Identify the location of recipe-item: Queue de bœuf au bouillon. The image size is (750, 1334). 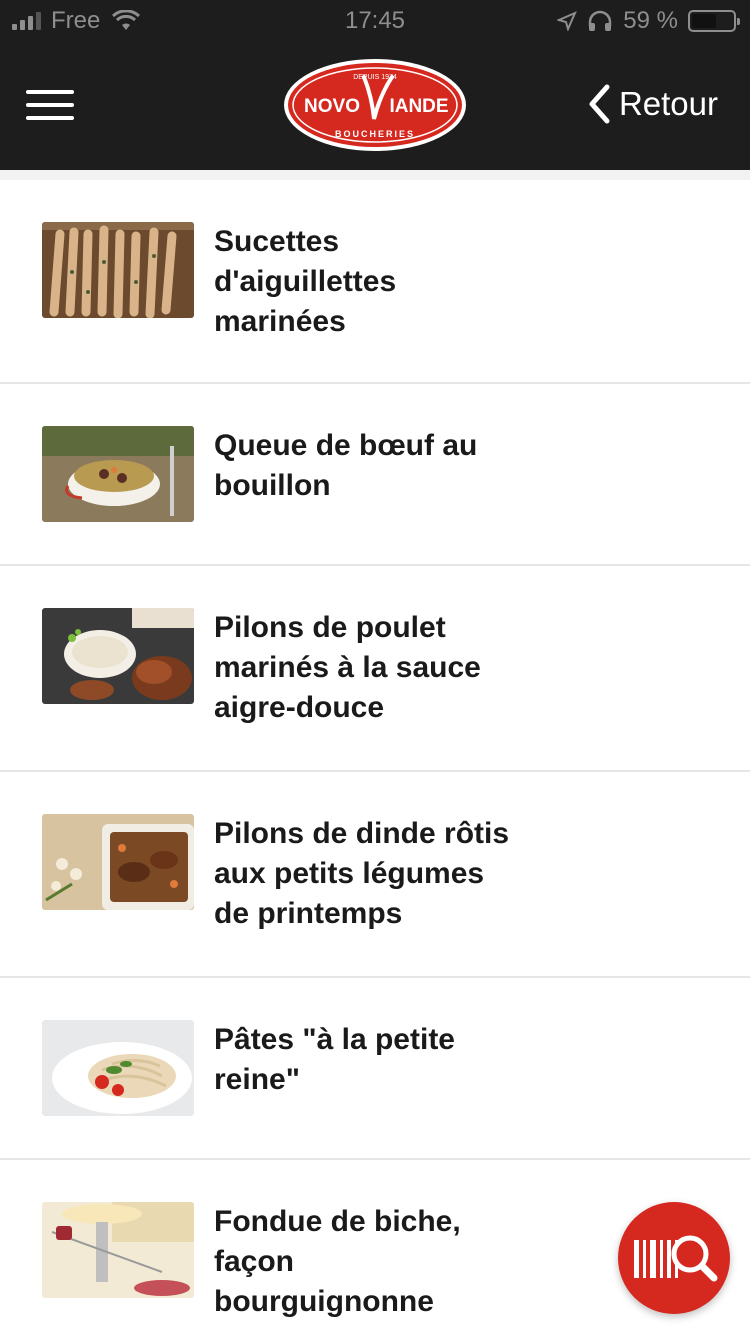
(375, 475).